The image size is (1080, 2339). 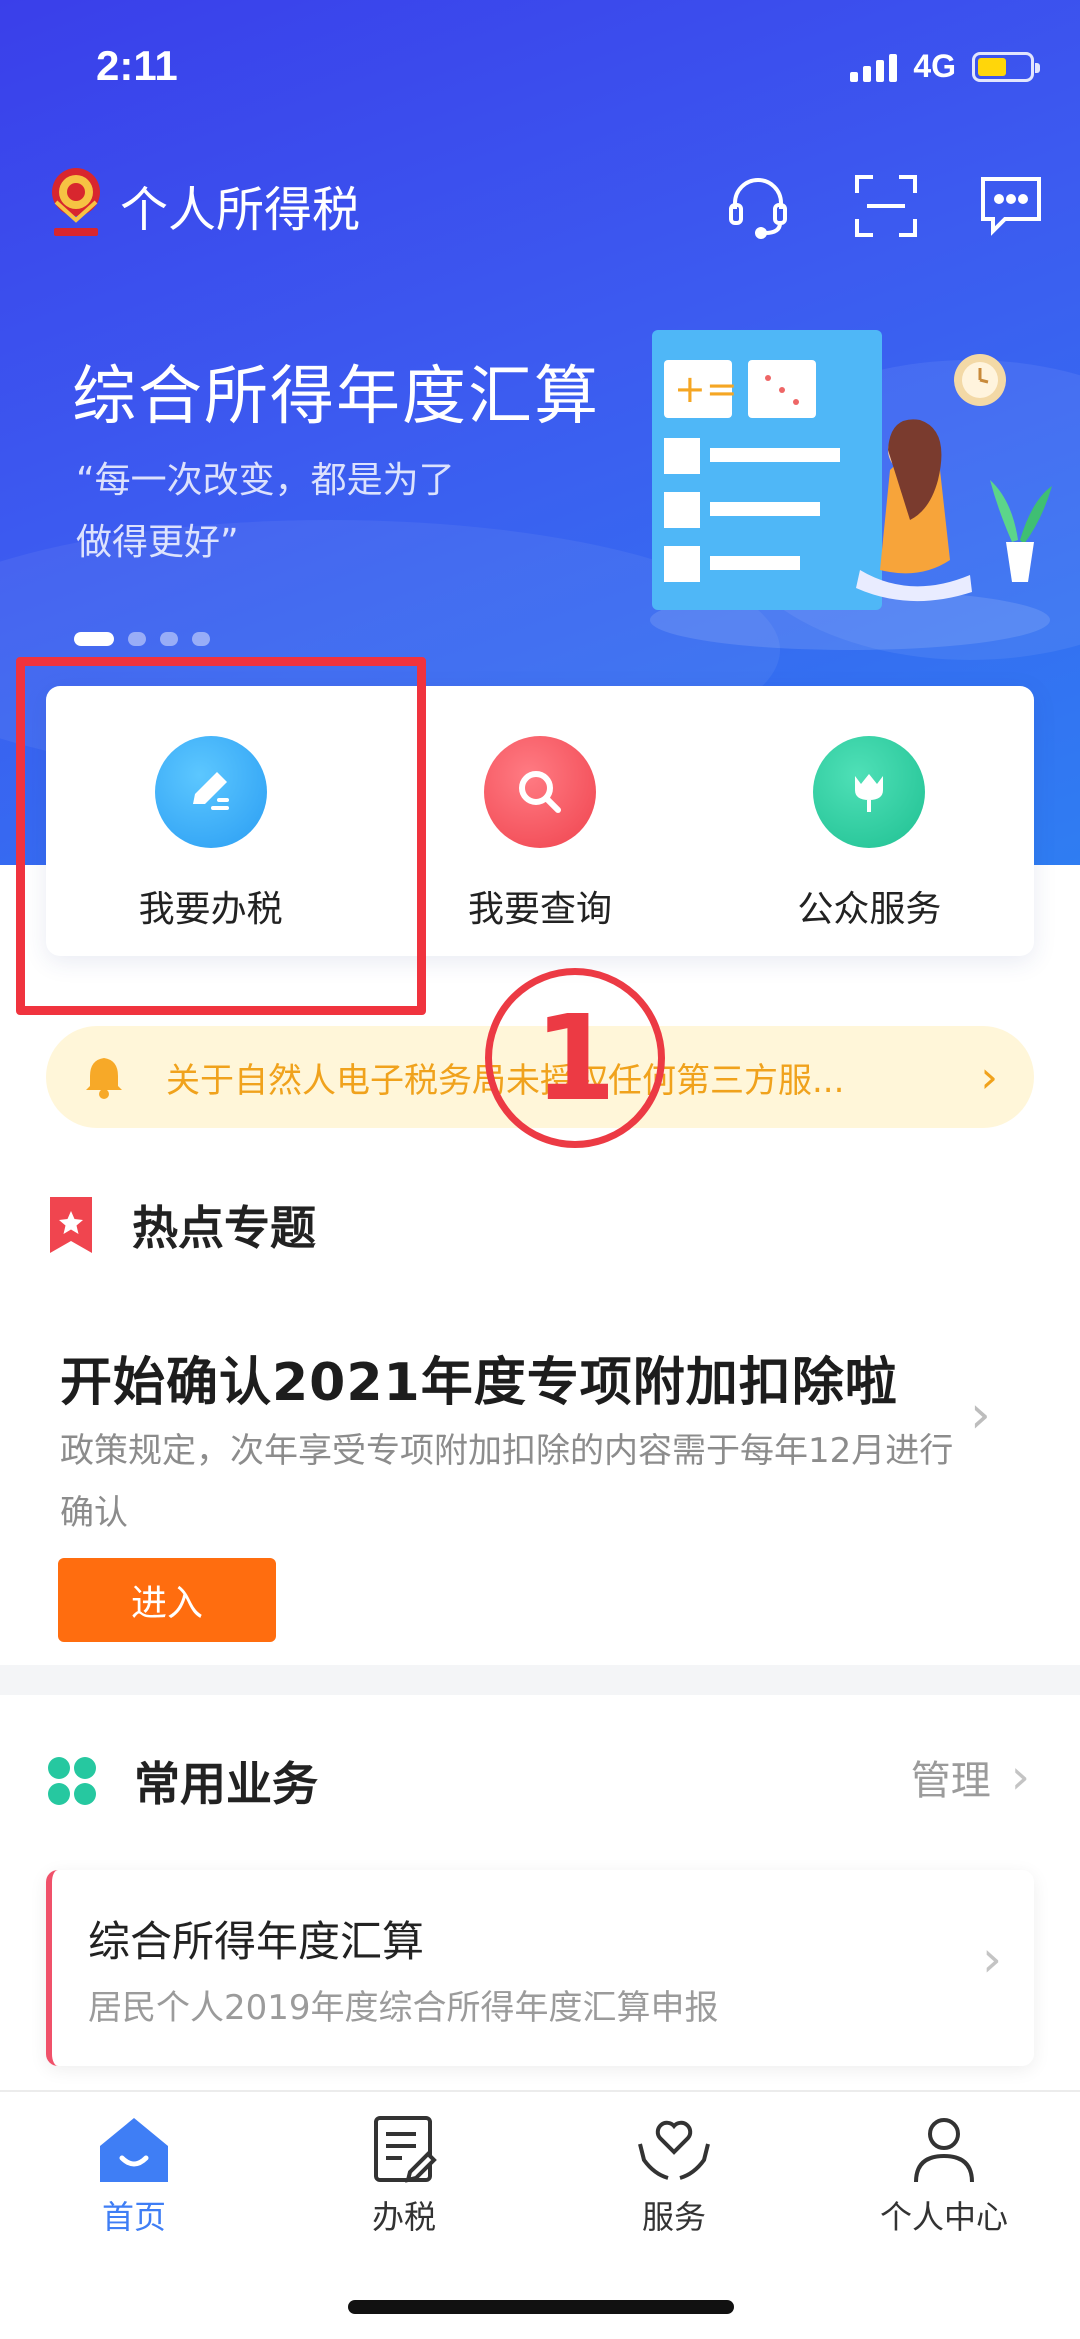 What do you see at coordinates (256, 1941) in the screenshot?
I see `business-item-title: 综合所得年度汇算` at bounding box center [256, 1941].